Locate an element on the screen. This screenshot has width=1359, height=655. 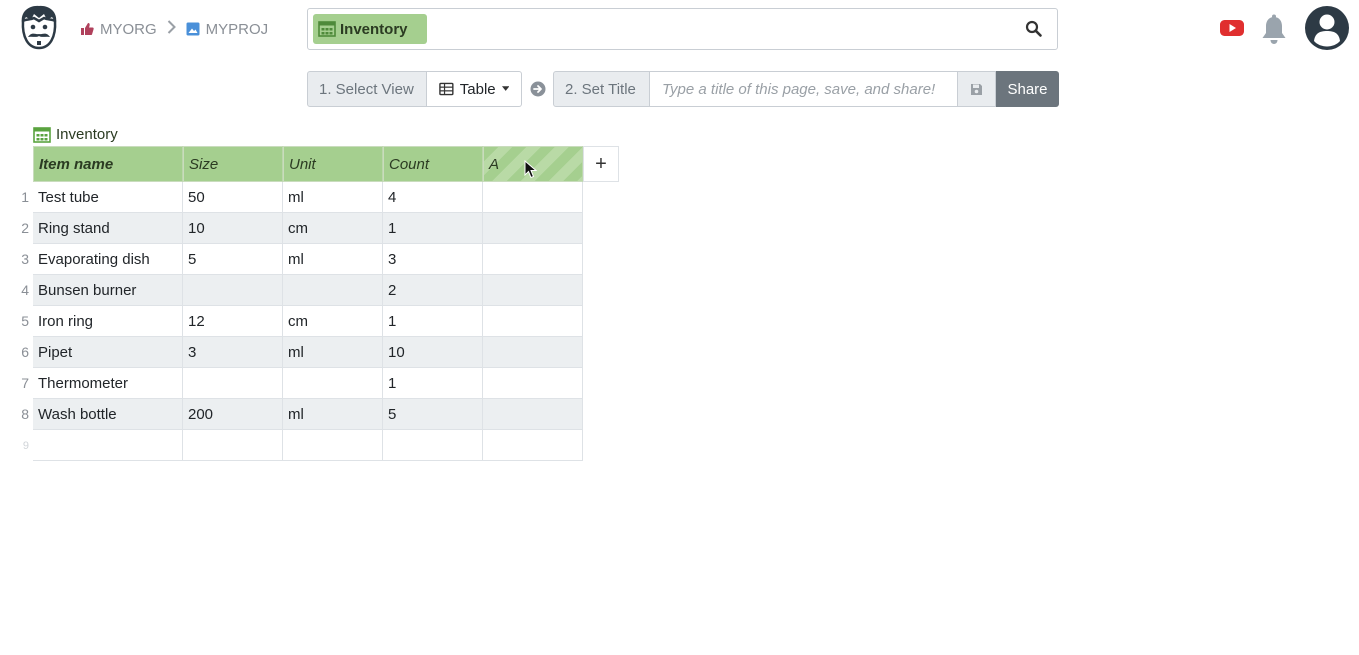
table-cell: 4 is located at coordinates (433, 197).